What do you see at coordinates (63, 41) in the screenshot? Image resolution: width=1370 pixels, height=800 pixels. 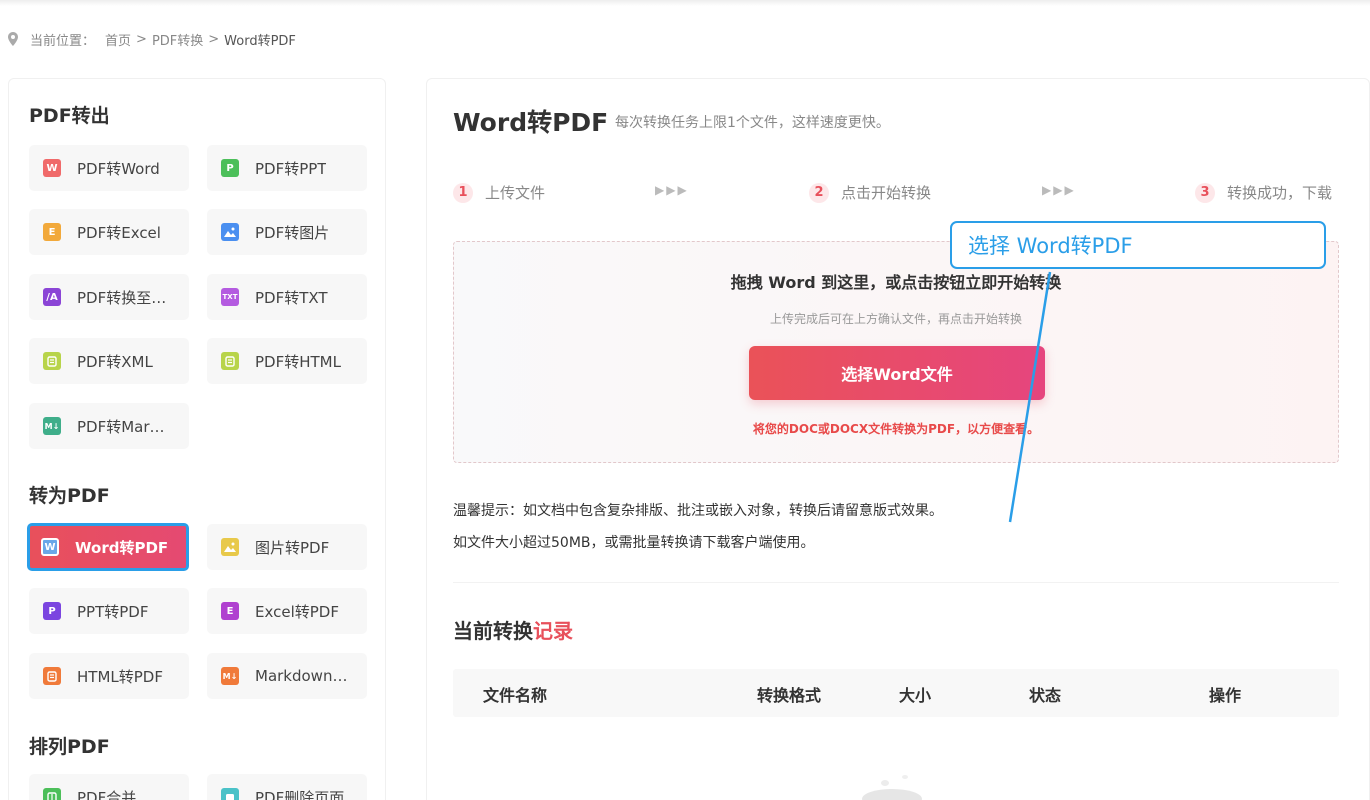 I see `breadcrumb-prefix: 当前位置：` at bounding box center [63, 41].